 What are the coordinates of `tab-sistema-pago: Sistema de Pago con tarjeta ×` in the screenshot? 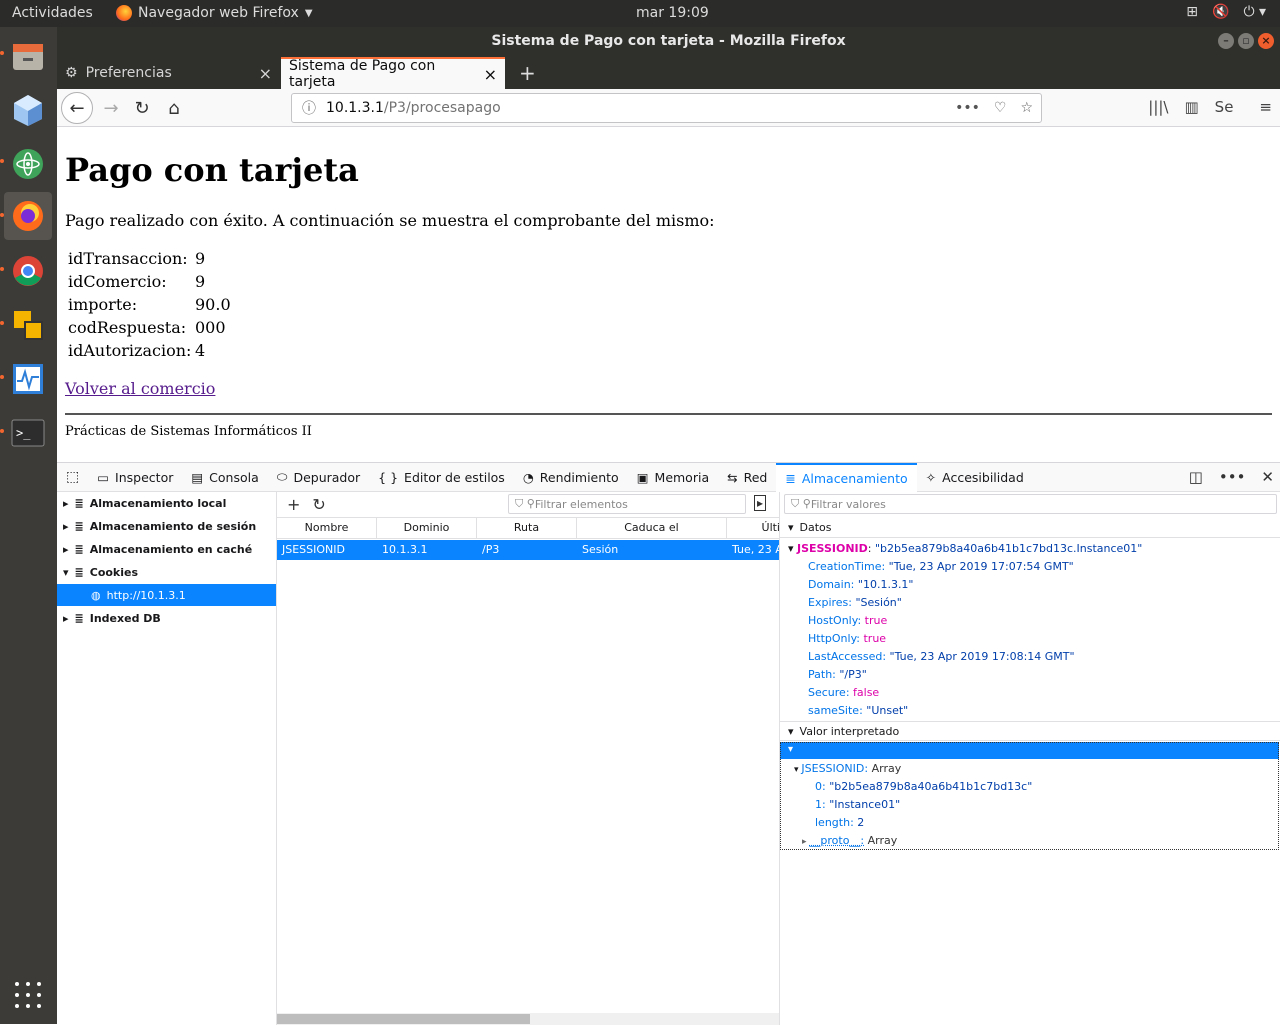 It's located at (393, 73).